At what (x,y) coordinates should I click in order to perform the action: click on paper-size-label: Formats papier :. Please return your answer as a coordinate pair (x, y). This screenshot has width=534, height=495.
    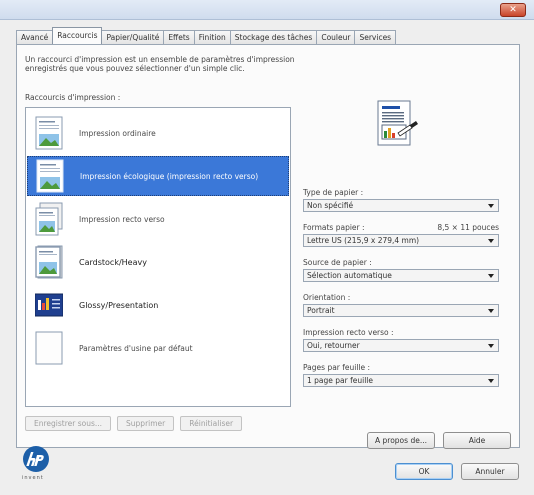
    Looking at the image, I should click on (334, 227).